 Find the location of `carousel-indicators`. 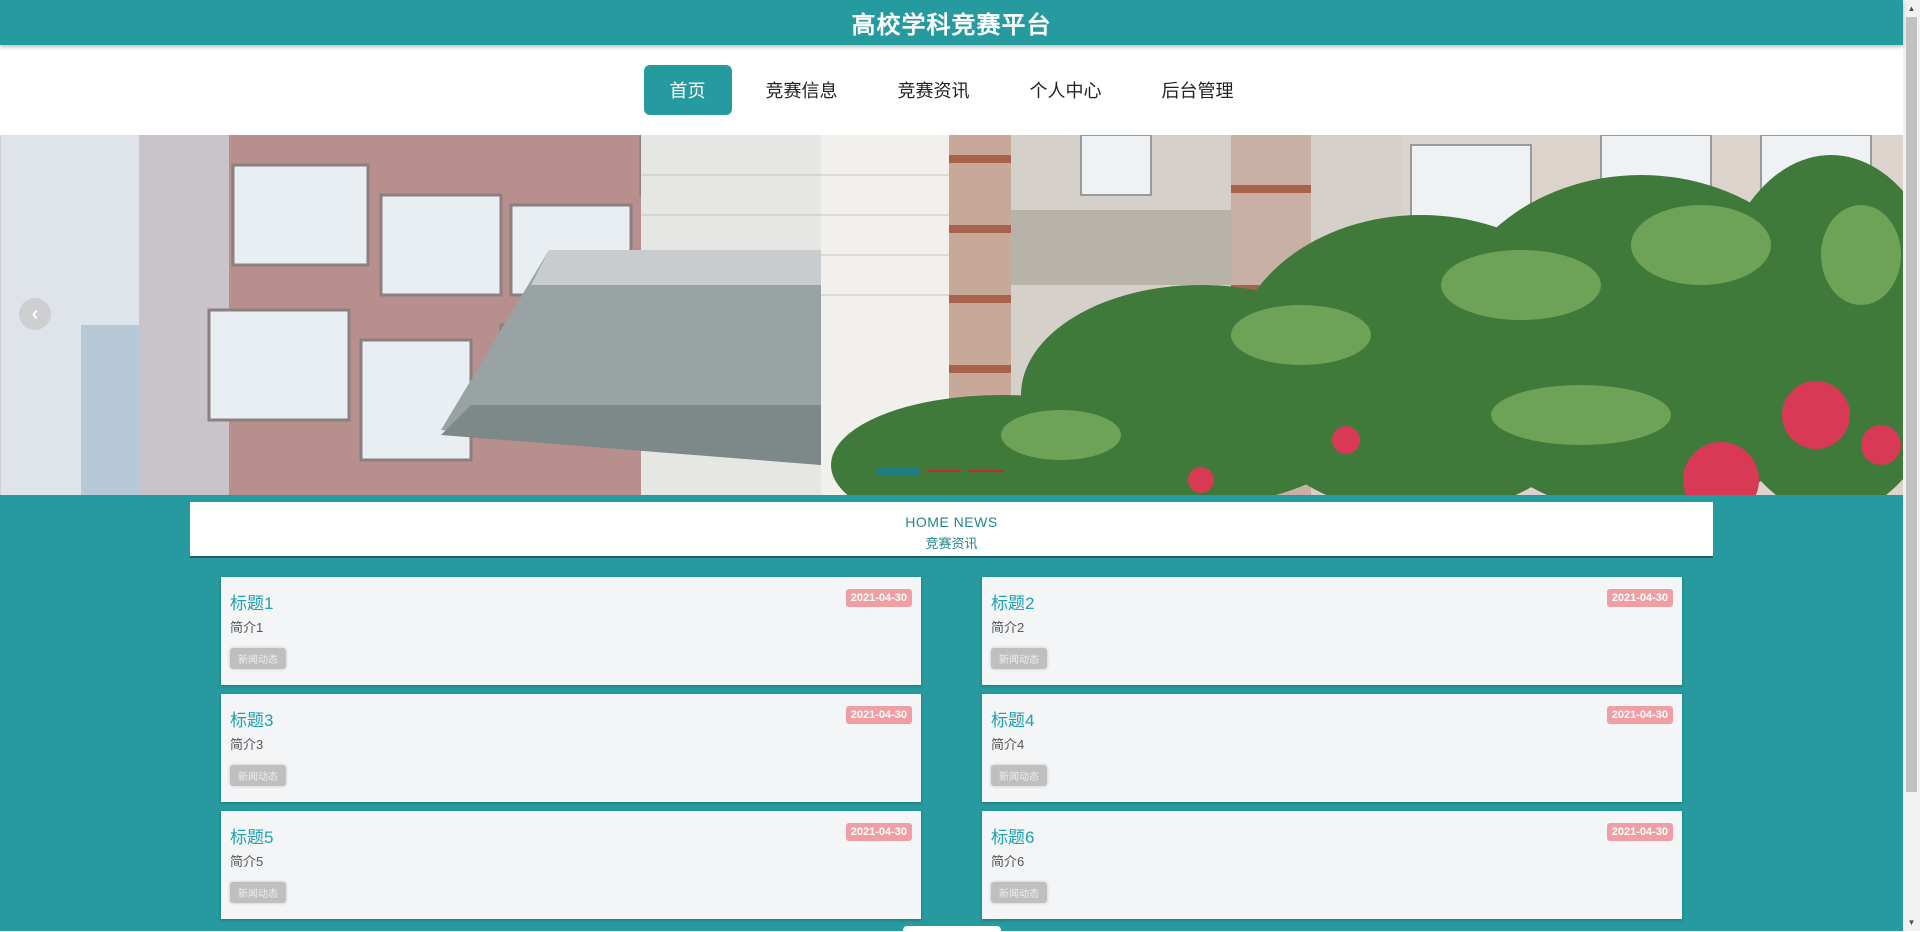

carousel-indicators is located at coordinates (940, 471).